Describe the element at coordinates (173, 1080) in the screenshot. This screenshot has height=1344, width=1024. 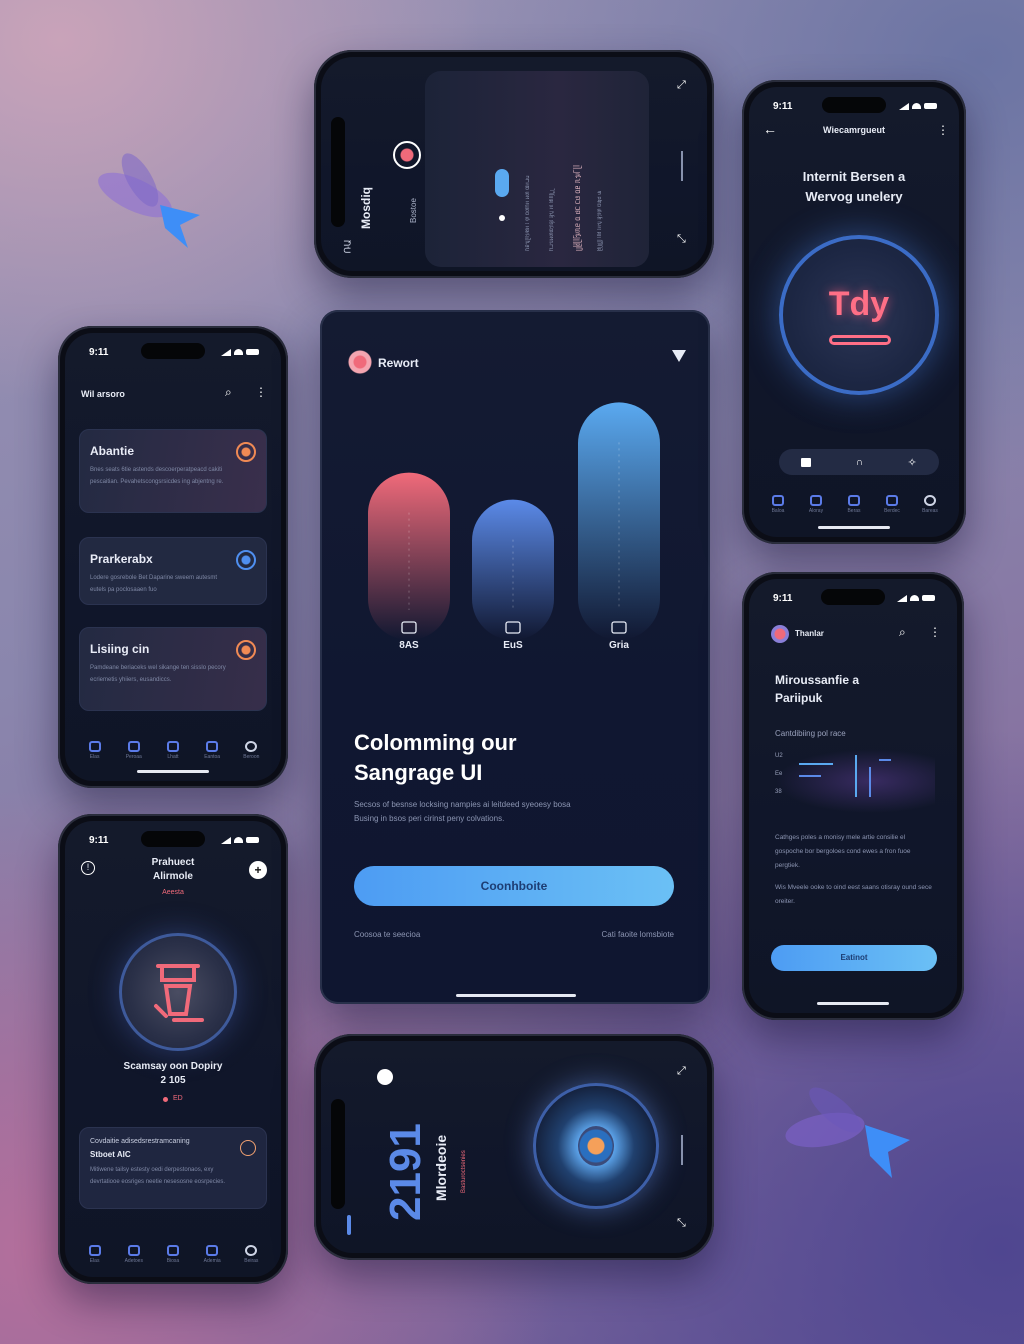
I see `caption-line2: 2 105` at that location.